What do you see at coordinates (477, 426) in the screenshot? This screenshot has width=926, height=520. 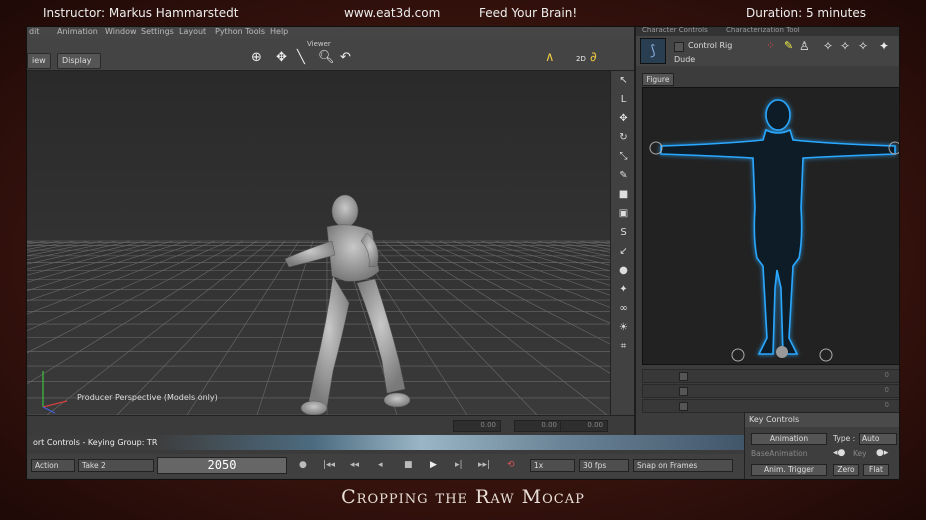 I see `coord-x-field: 0.00` at bounding box center [477, 426].